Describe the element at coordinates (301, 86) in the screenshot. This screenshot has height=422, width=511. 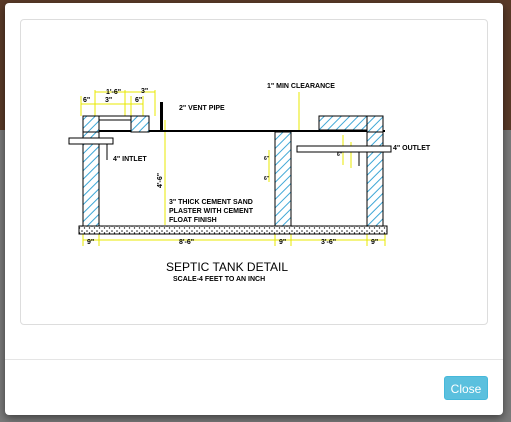
I see `clearance-label: 1" MIN CLEARANCE` at that location.